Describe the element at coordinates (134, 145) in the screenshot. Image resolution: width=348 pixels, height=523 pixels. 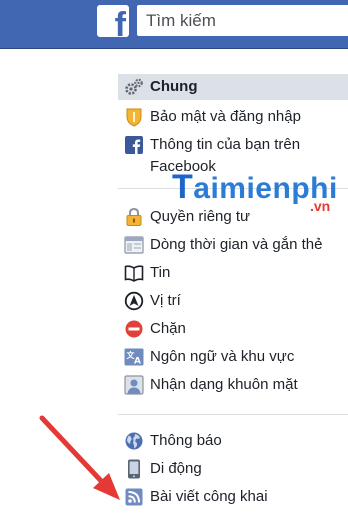
I see `facebook-icon` at that location.